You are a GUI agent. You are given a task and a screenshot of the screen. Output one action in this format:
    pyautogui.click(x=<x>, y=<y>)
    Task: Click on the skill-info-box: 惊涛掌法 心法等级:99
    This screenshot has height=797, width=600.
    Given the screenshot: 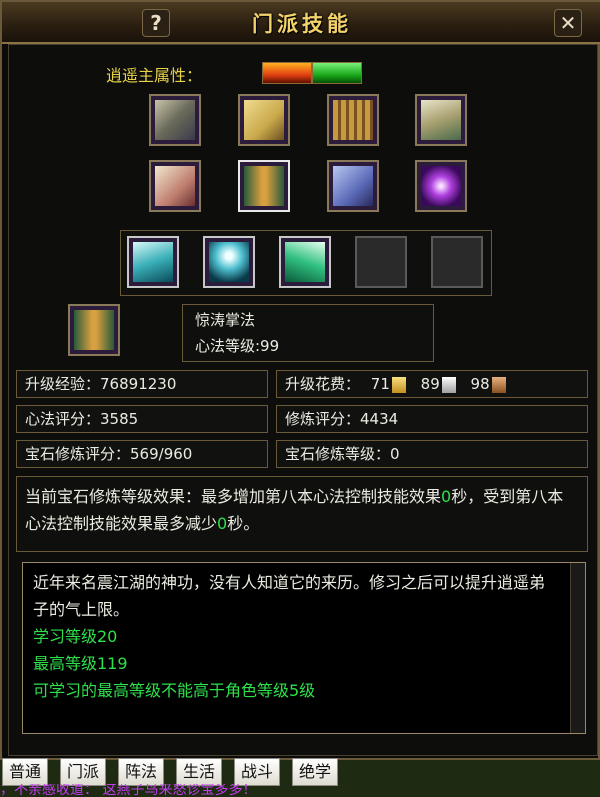 What is the action you would take?
    pyautogui.click(x=308, y=333)
    